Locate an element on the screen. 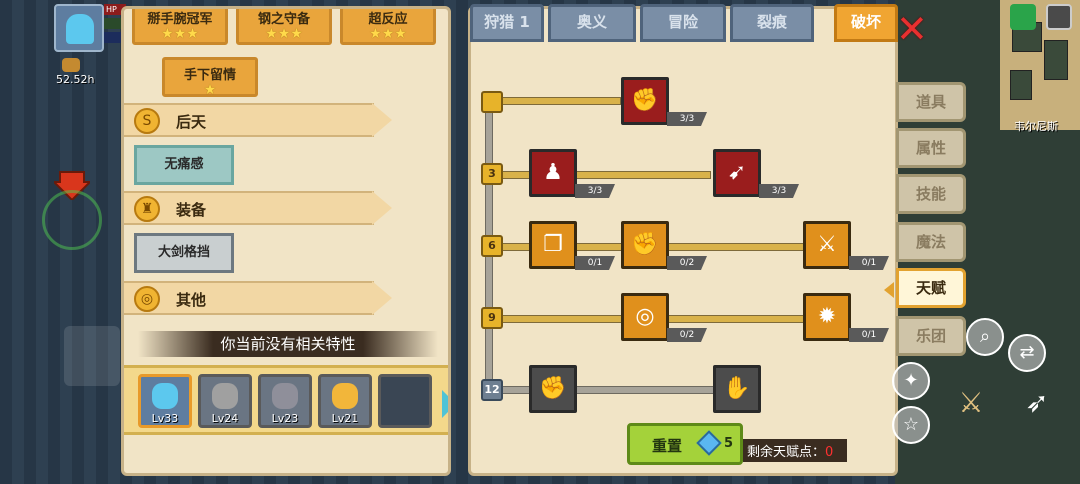  tab-mystery: 奥义 is located at coordinates (592, 23).